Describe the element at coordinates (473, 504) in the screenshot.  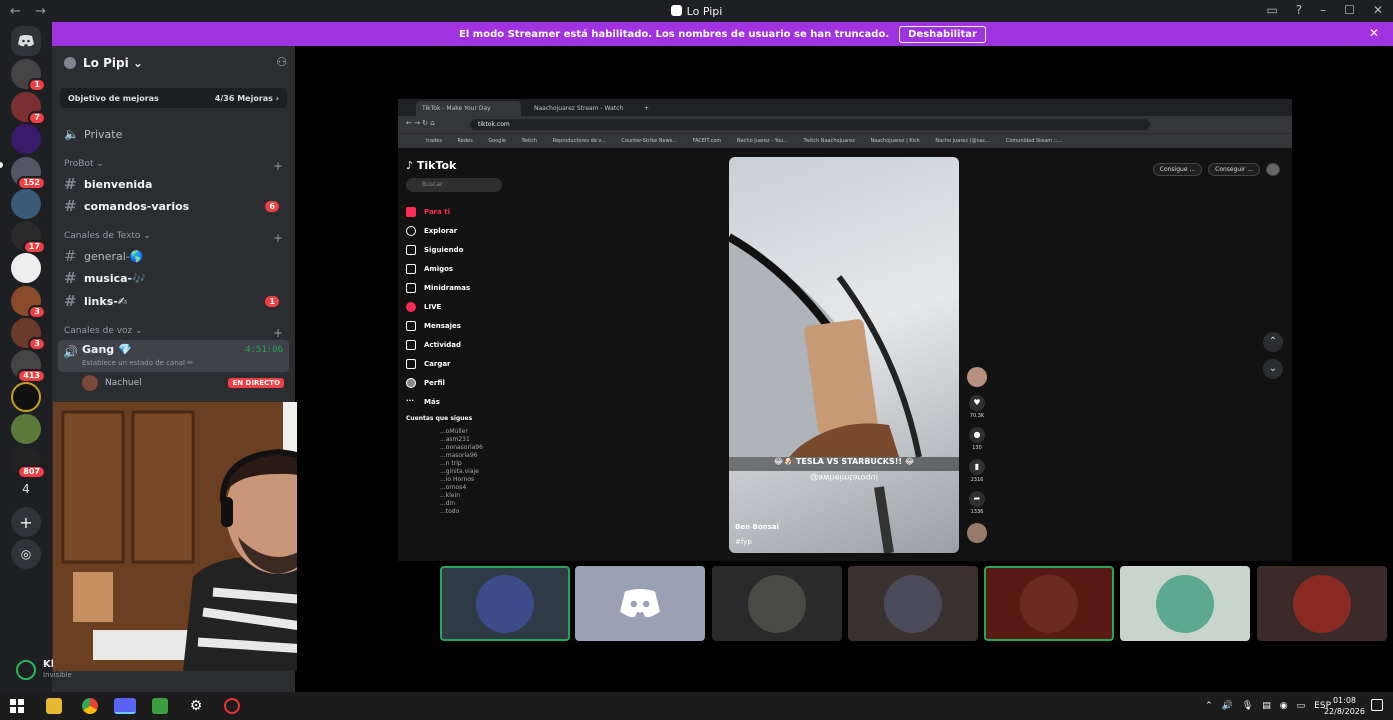
I see `following-item: ...din` at that location.